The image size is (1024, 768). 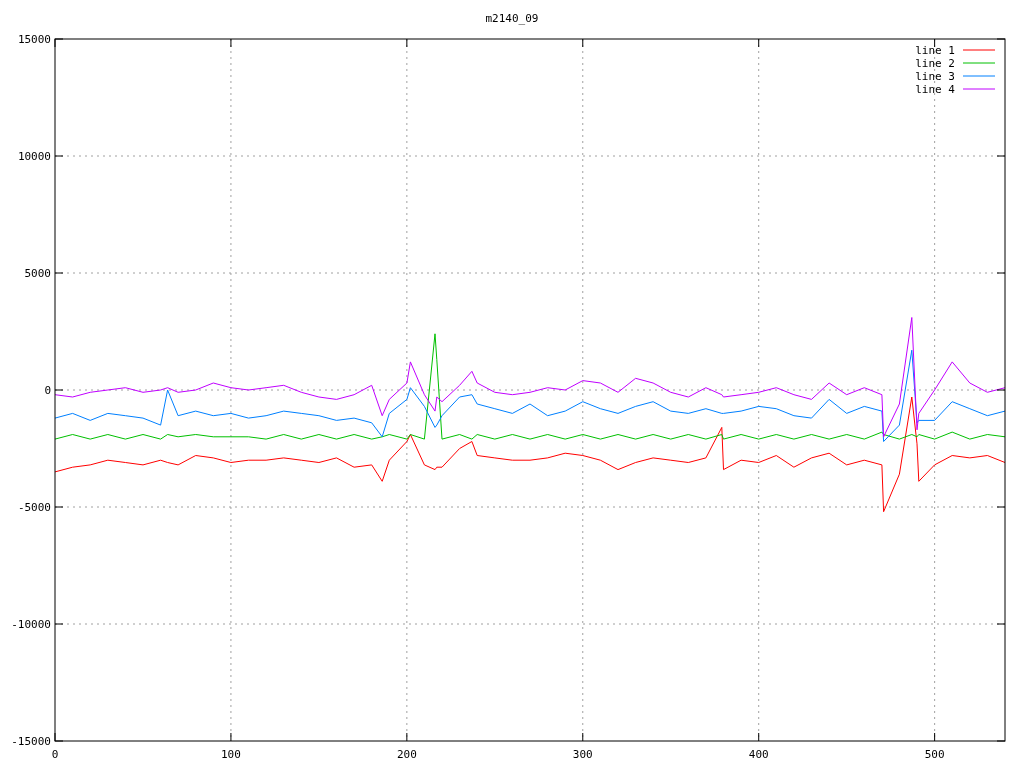 What do you see at coordinates (935, 89) in the screenshot?
I see `legend-label: line 4` at bounding box center [935, 89].